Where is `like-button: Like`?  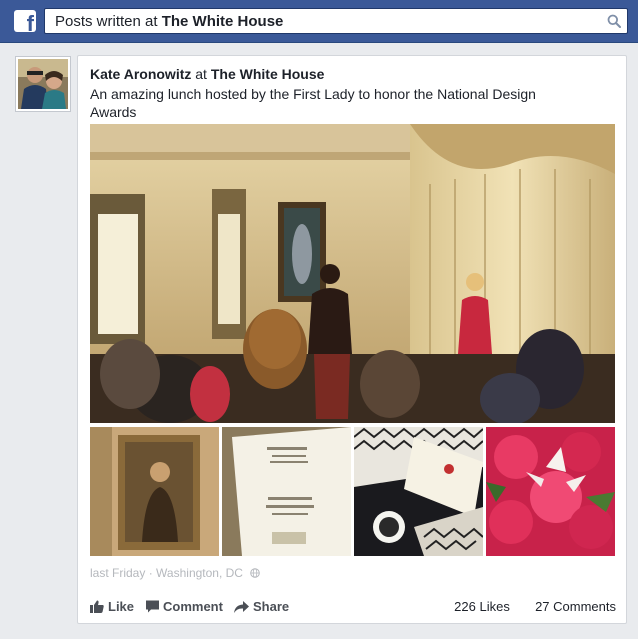
like-button: Like is located at coordinates (112, 606).